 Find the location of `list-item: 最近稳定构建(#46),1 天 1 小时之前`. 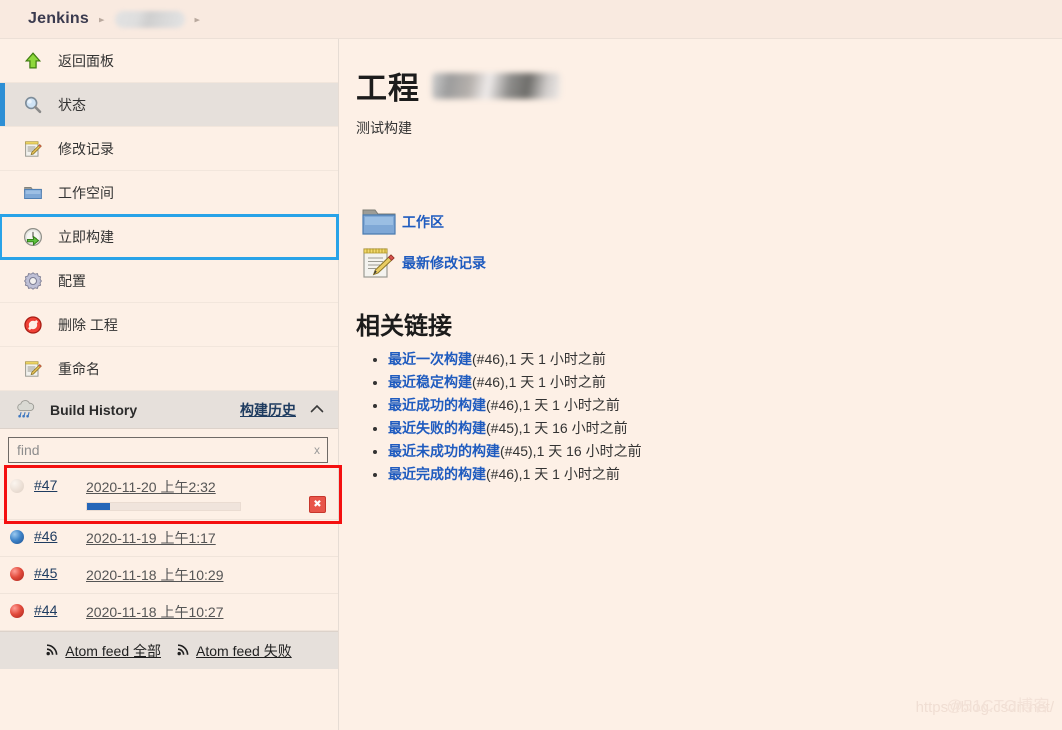

list-item: 最近稳定构建(#46),1 天 1 小时之前 is located at coordinates (725, 382).